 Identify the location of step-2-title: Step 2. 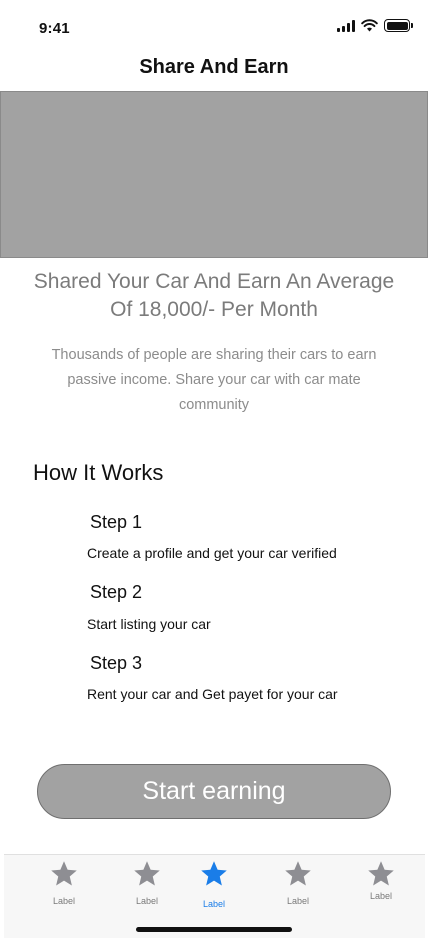
(116, 592).